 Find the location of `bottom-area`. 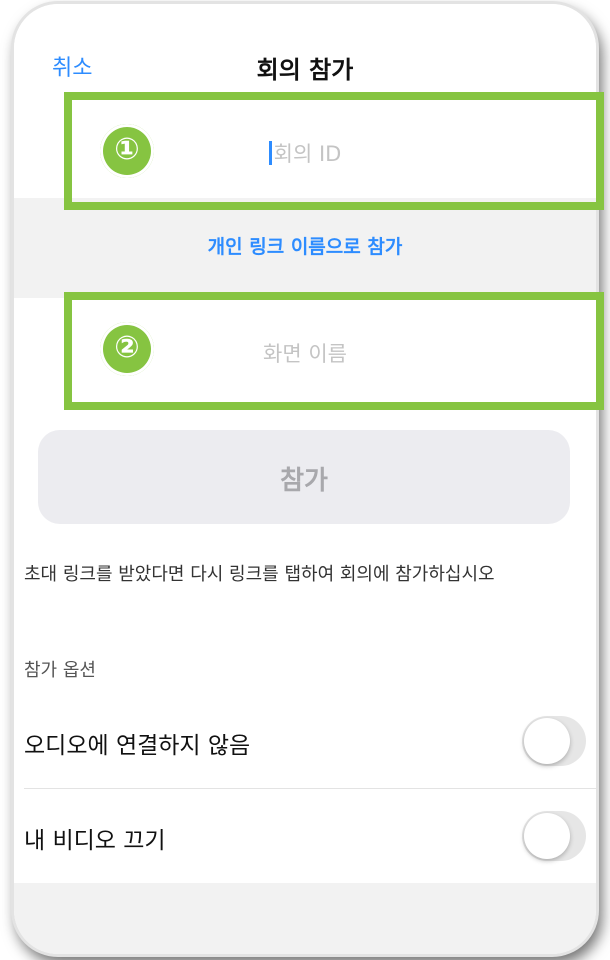

bottom-area is located at coordinates (305, 918).